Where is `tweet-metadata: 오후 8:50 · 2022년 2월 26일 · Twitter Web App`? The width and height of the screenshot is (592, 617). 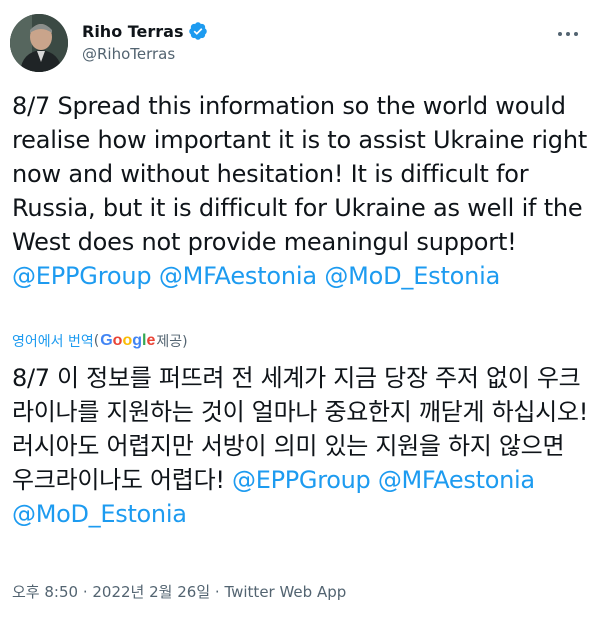 tweet-metadata: 오후 8:50 · 2022년 2월 26일 · Twitter Web App is located at coordinates (179, 591).